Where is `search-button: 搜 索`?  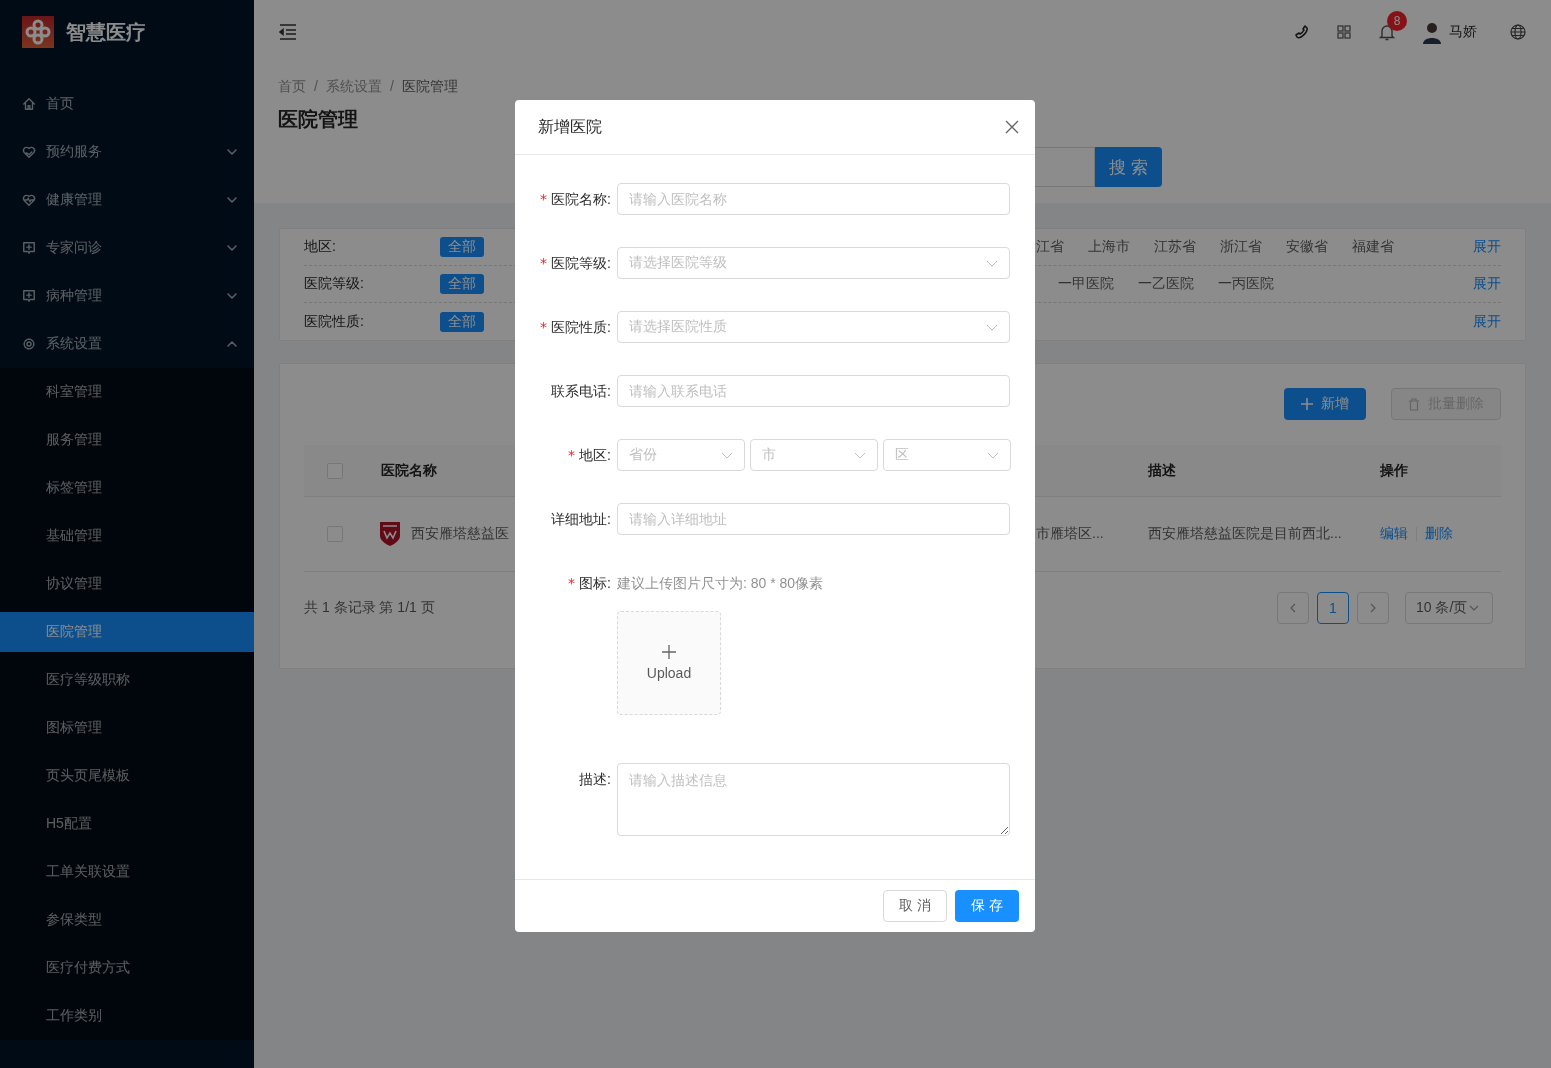 search-button: 搜 索 is located at coordinates (1128, 167).